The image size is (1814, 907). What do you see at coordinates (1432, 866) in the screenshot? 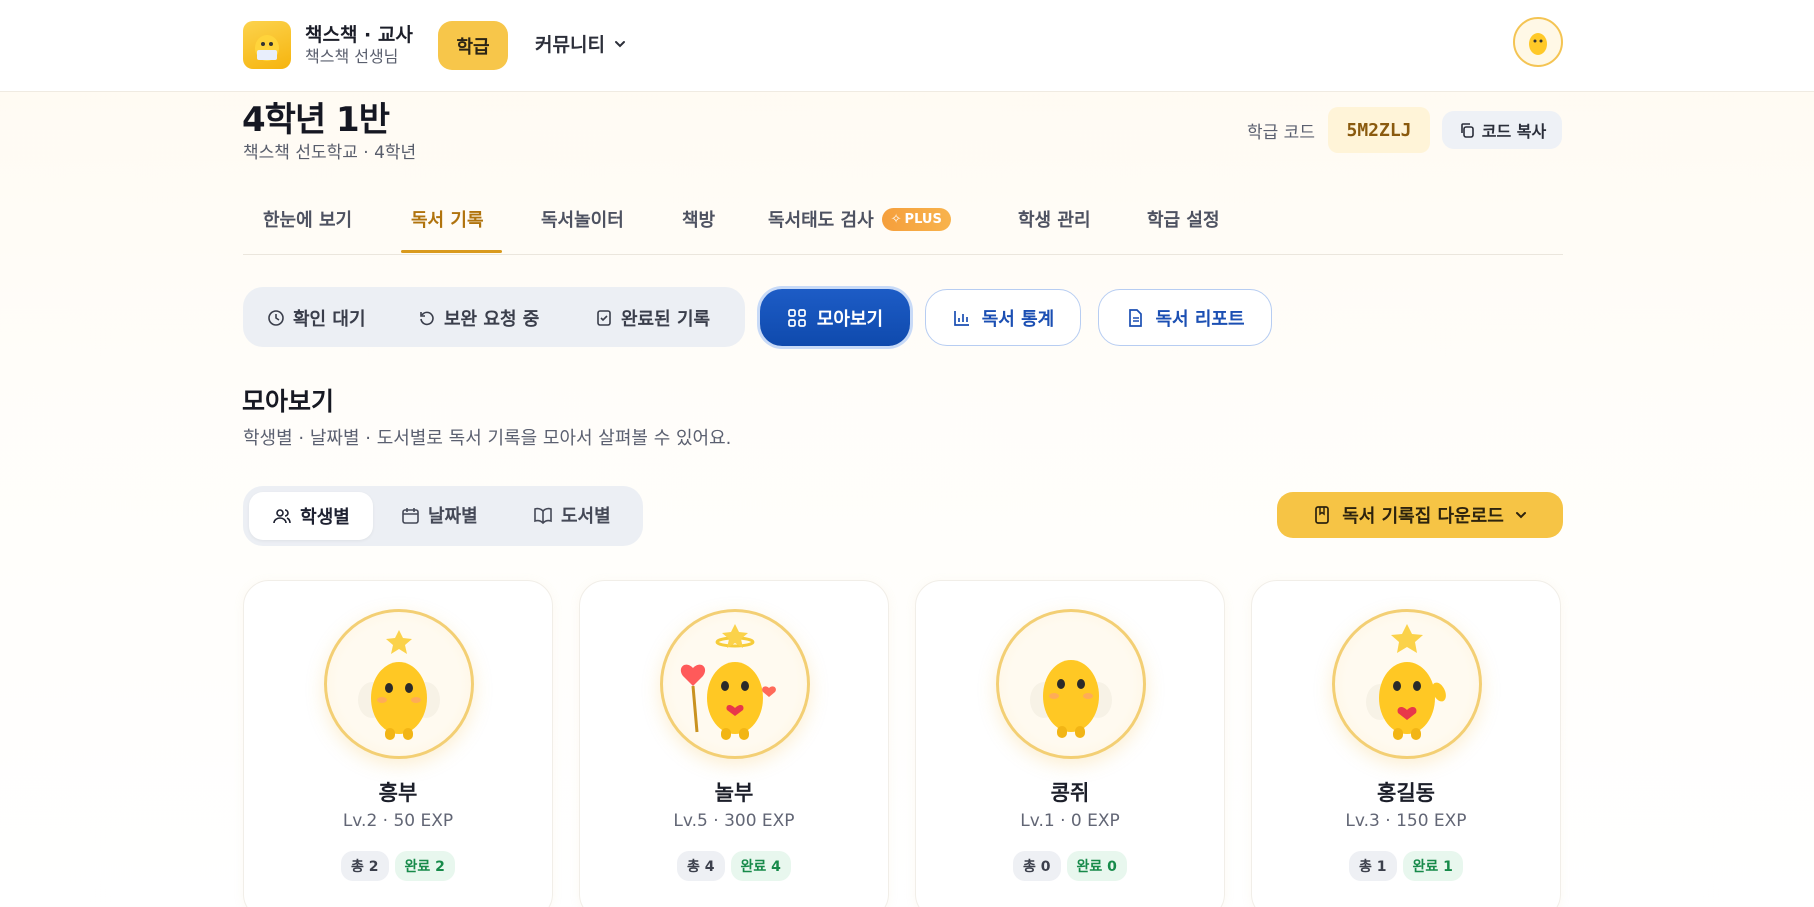
I see `completed-count-badge: 완료 1` at bounding box center [1432, 866].